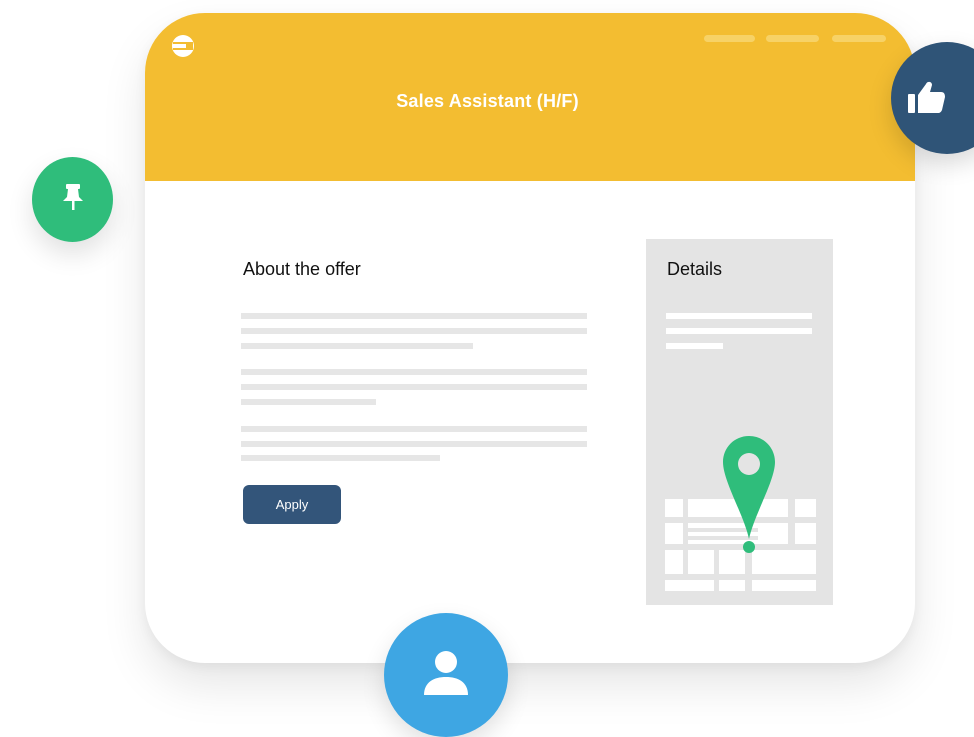  I want to click on user-profile-button, so click(446, 675).